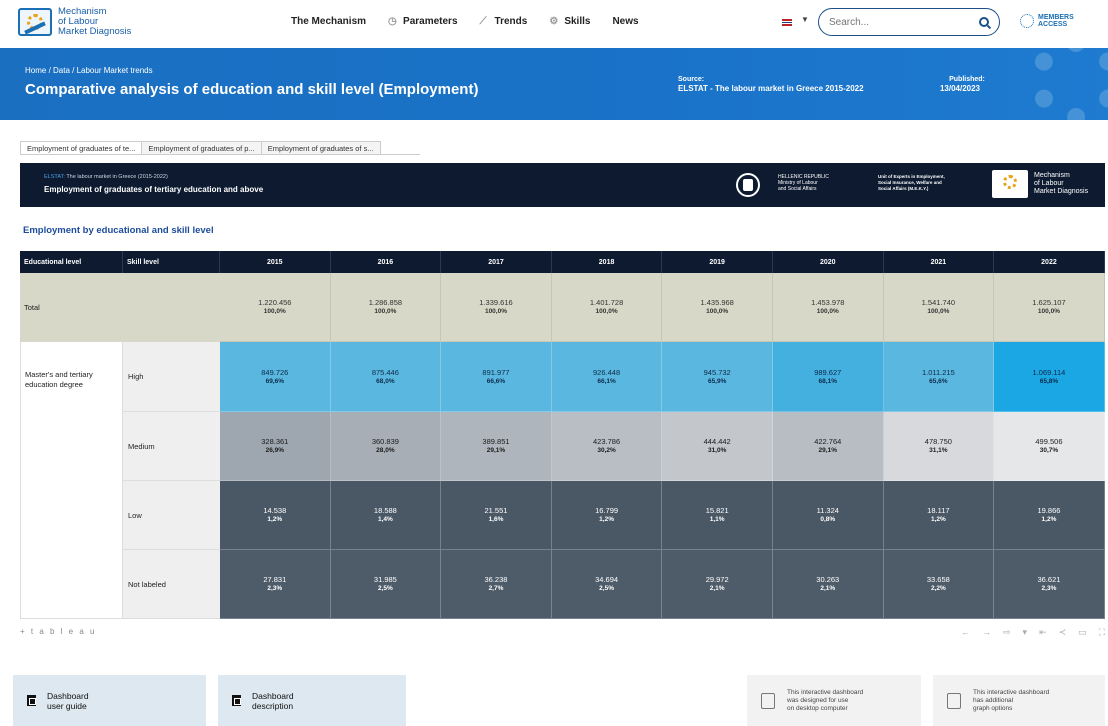 This screenshot has width=1108, height=726. What do you see at coordinates (275, 446) in the screenshot?
I see `table-cell: 328.361 26,9%` at bounding box center [275, 446].